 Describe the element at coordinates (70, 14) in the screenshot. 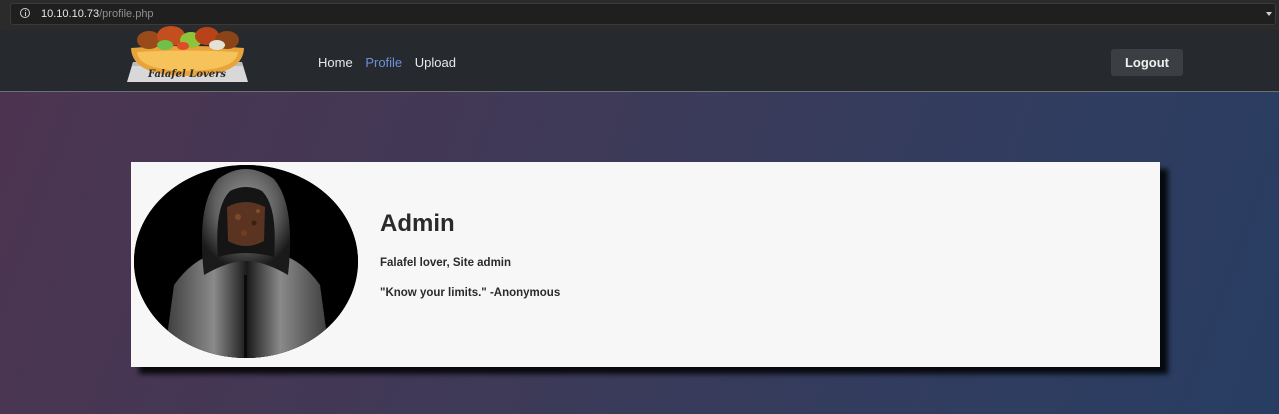

I see `url-host: 10.10.10.73` at that location.